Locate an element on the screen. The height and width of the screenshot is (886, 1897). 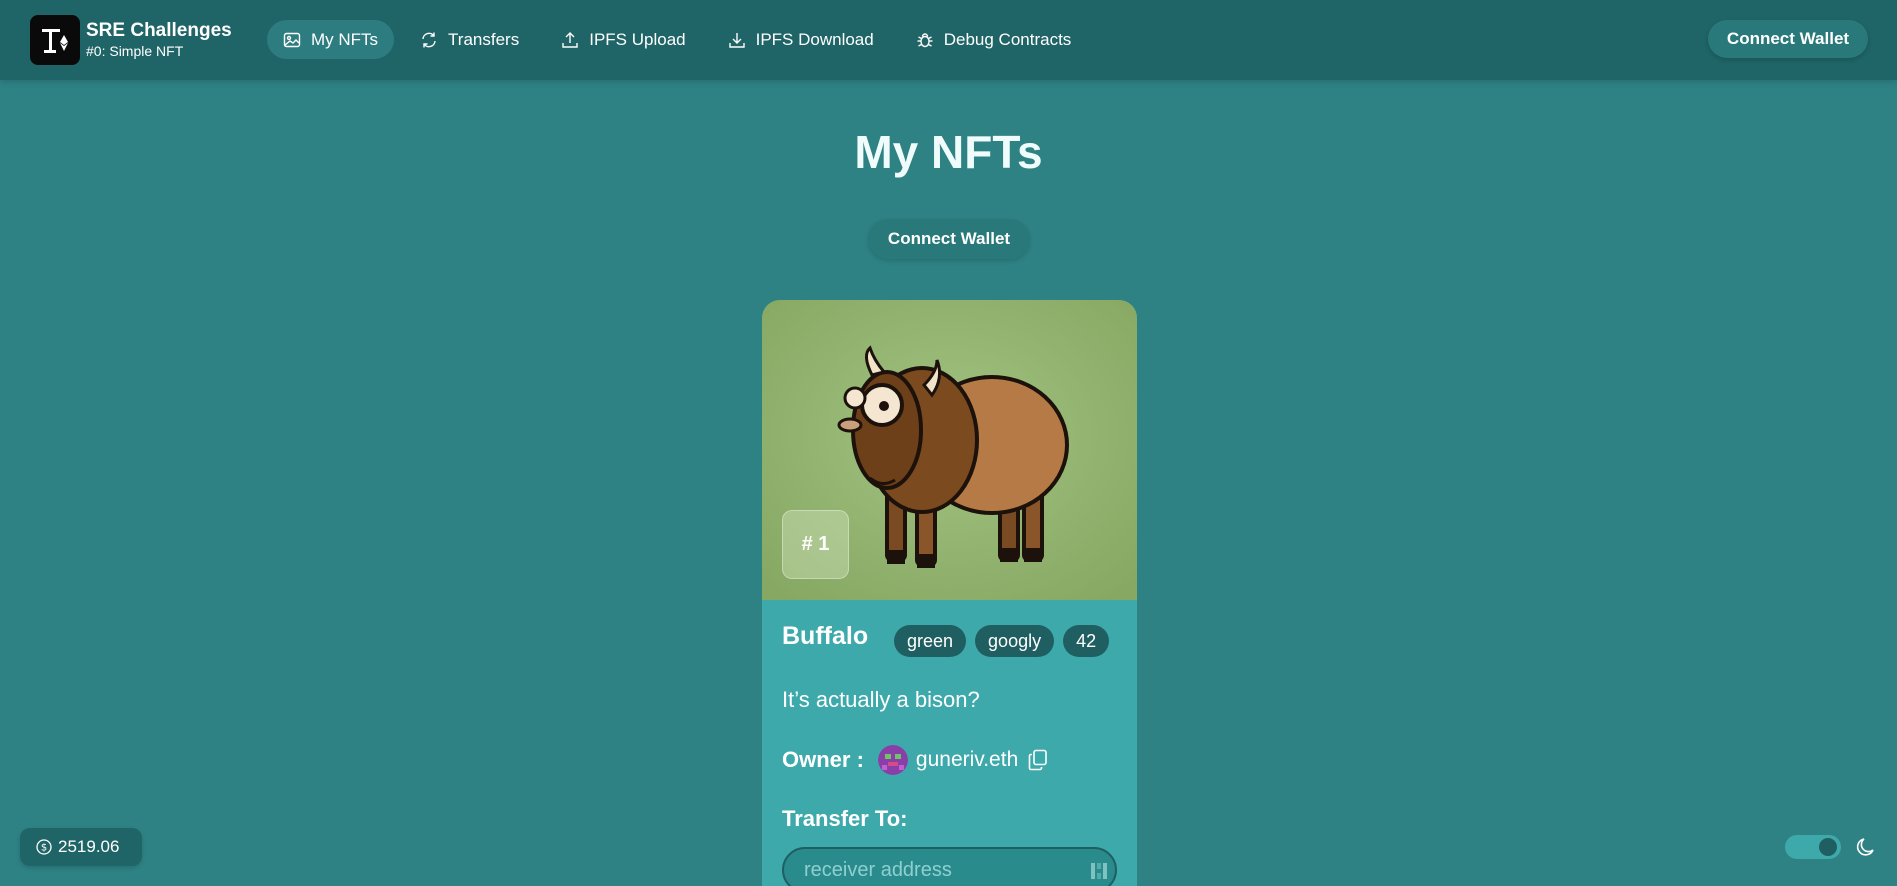
attribute-tag: 42 is located at coordinates (1086, 641).